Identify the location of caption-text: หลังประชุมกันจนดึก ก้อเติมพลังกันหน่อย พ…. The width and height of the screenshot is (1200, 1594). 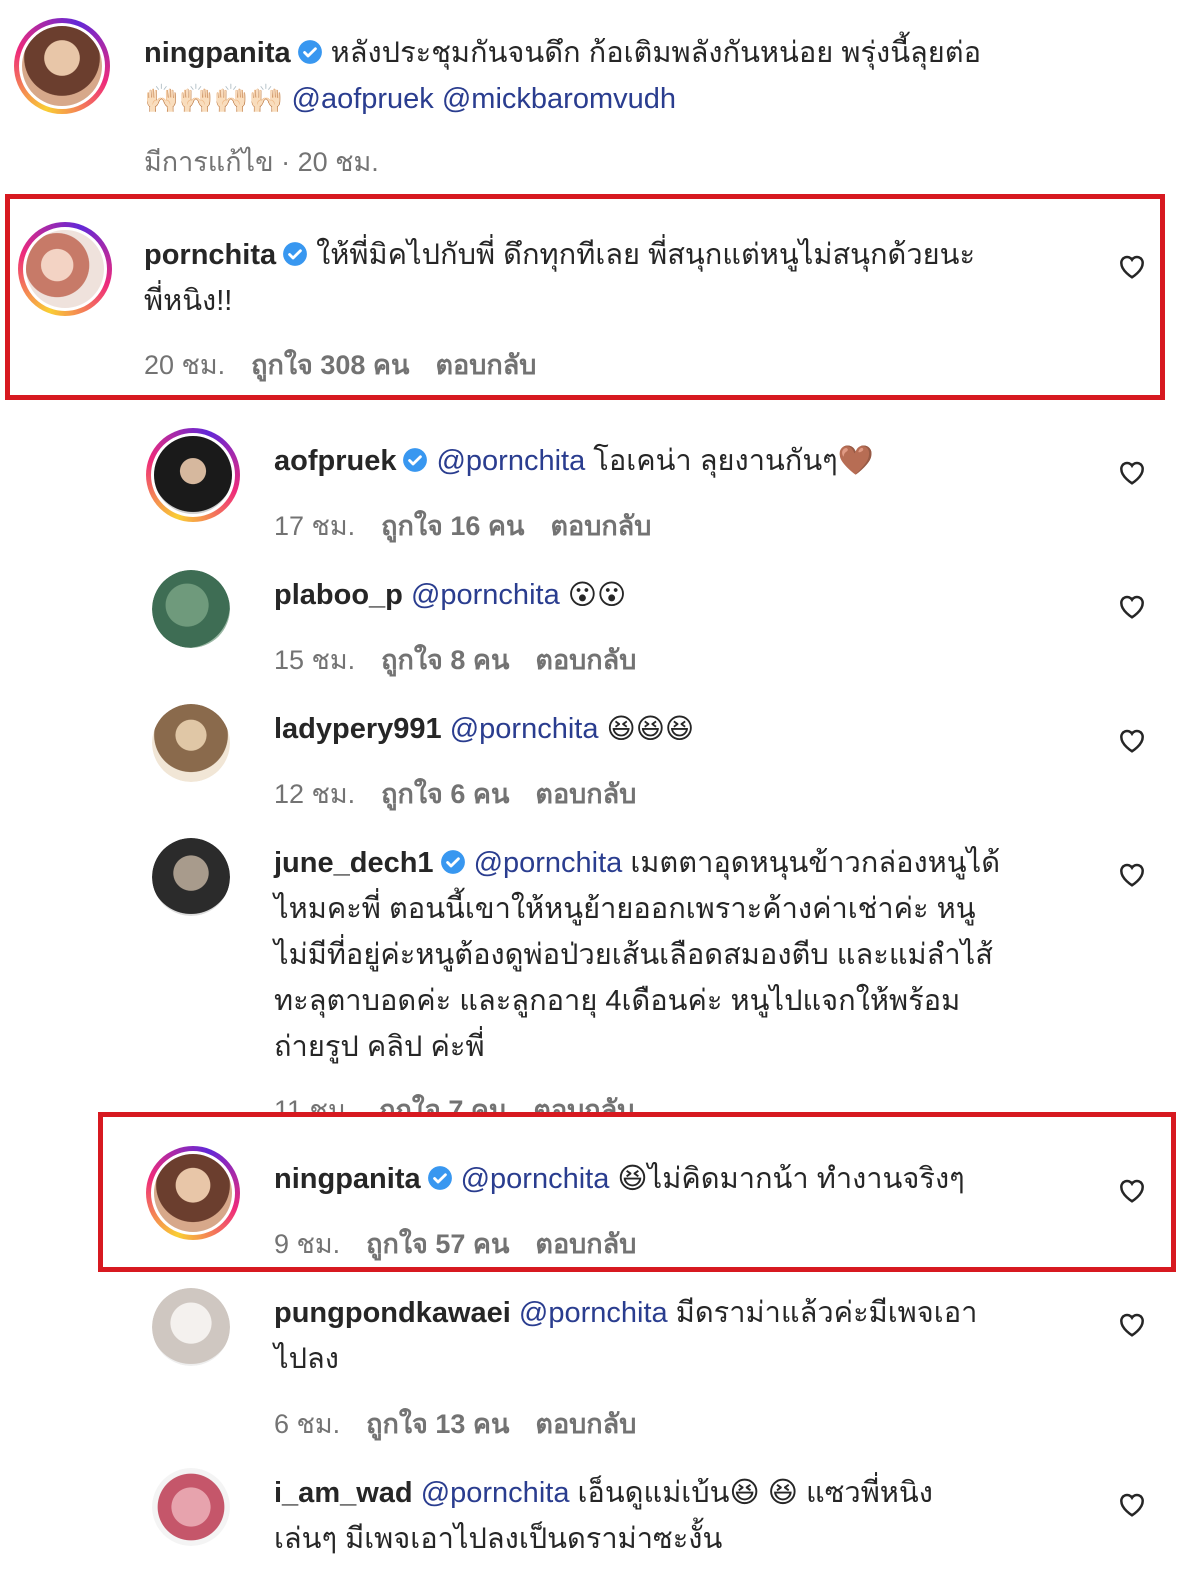
(656, 53).